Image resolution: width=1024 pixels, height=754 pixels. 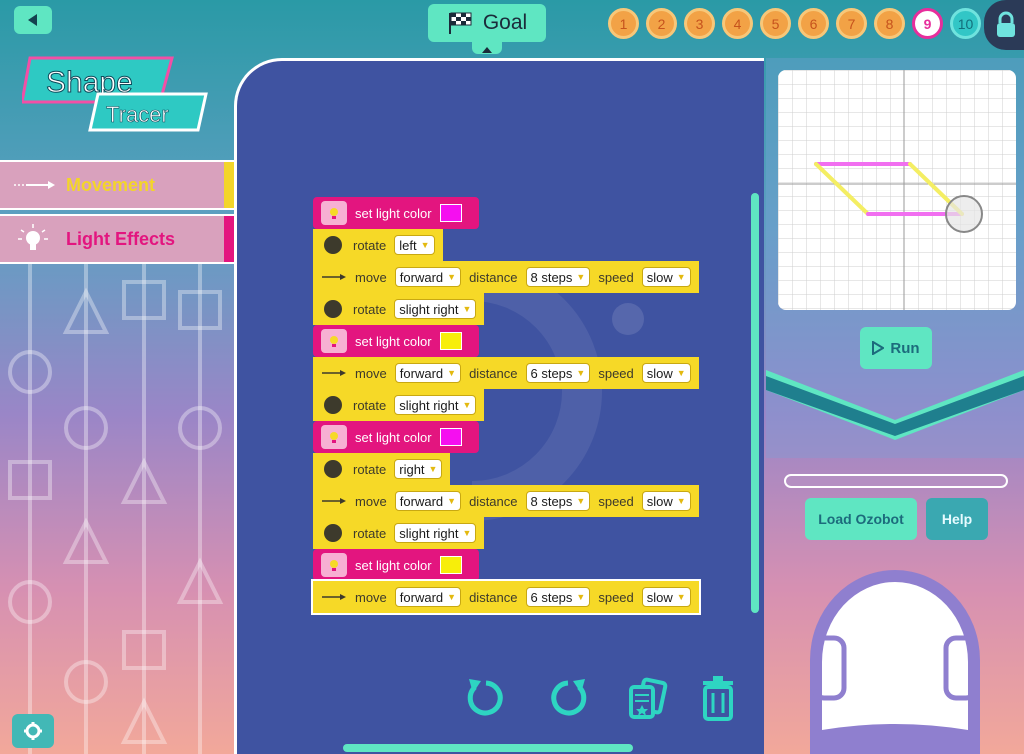 What do you see at coordinates (116, 94) in the screenshot?
I see `shape-tracer-logo: Shape Tracer` at bounding box center [116, 94].